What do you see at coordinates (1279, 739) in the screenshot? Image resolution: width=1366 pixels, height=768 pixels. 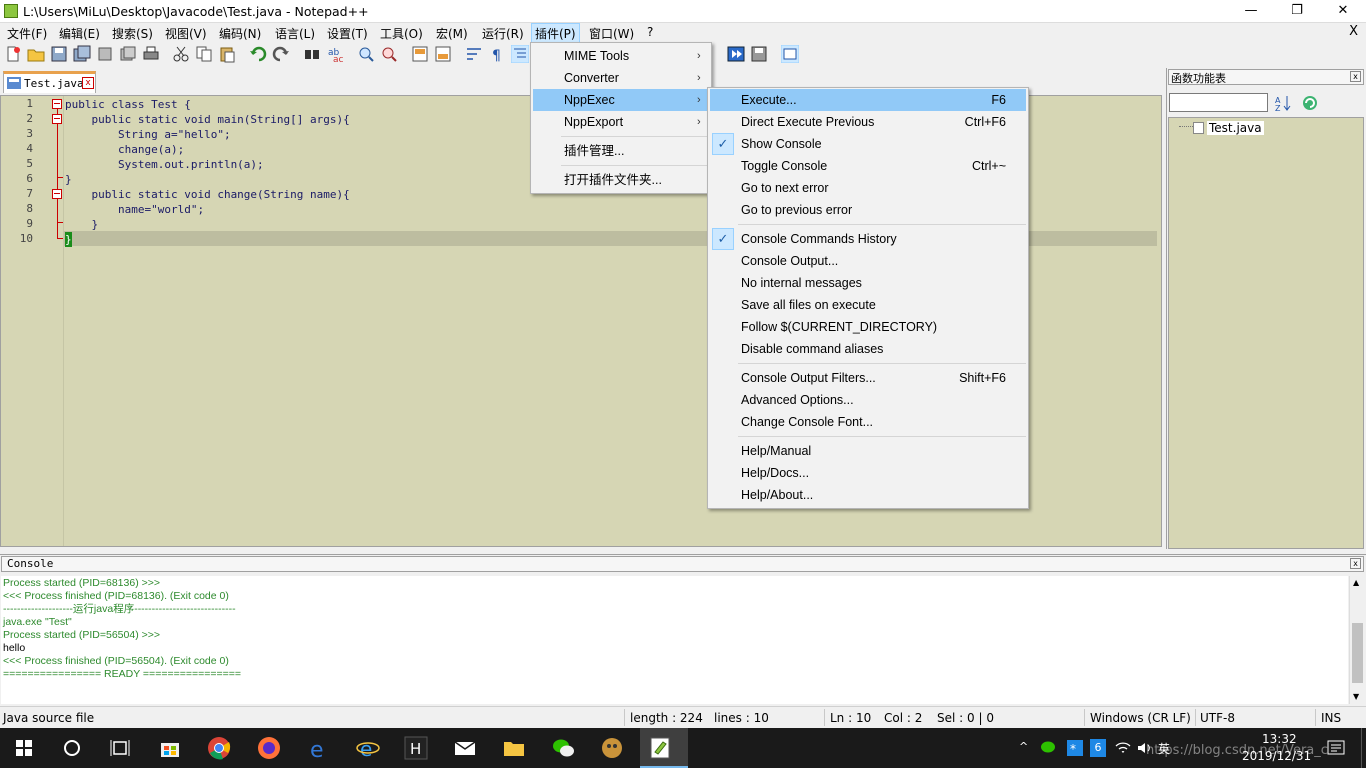 I see `clock-time: 13:32` at bounding box center [1279, 739].